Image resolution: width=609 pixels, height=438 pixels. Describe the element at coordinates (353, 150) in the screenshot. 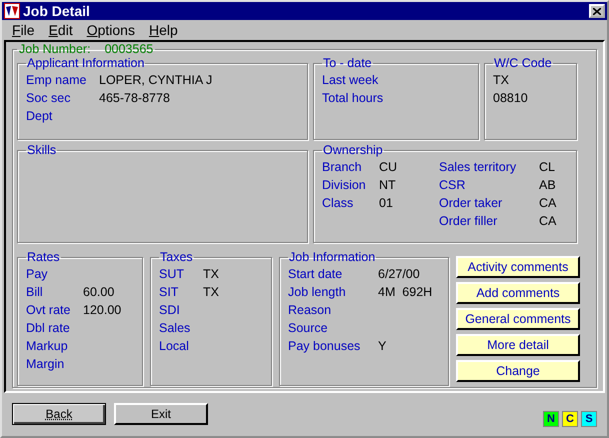

I see `group-title: Ownership` at that location.